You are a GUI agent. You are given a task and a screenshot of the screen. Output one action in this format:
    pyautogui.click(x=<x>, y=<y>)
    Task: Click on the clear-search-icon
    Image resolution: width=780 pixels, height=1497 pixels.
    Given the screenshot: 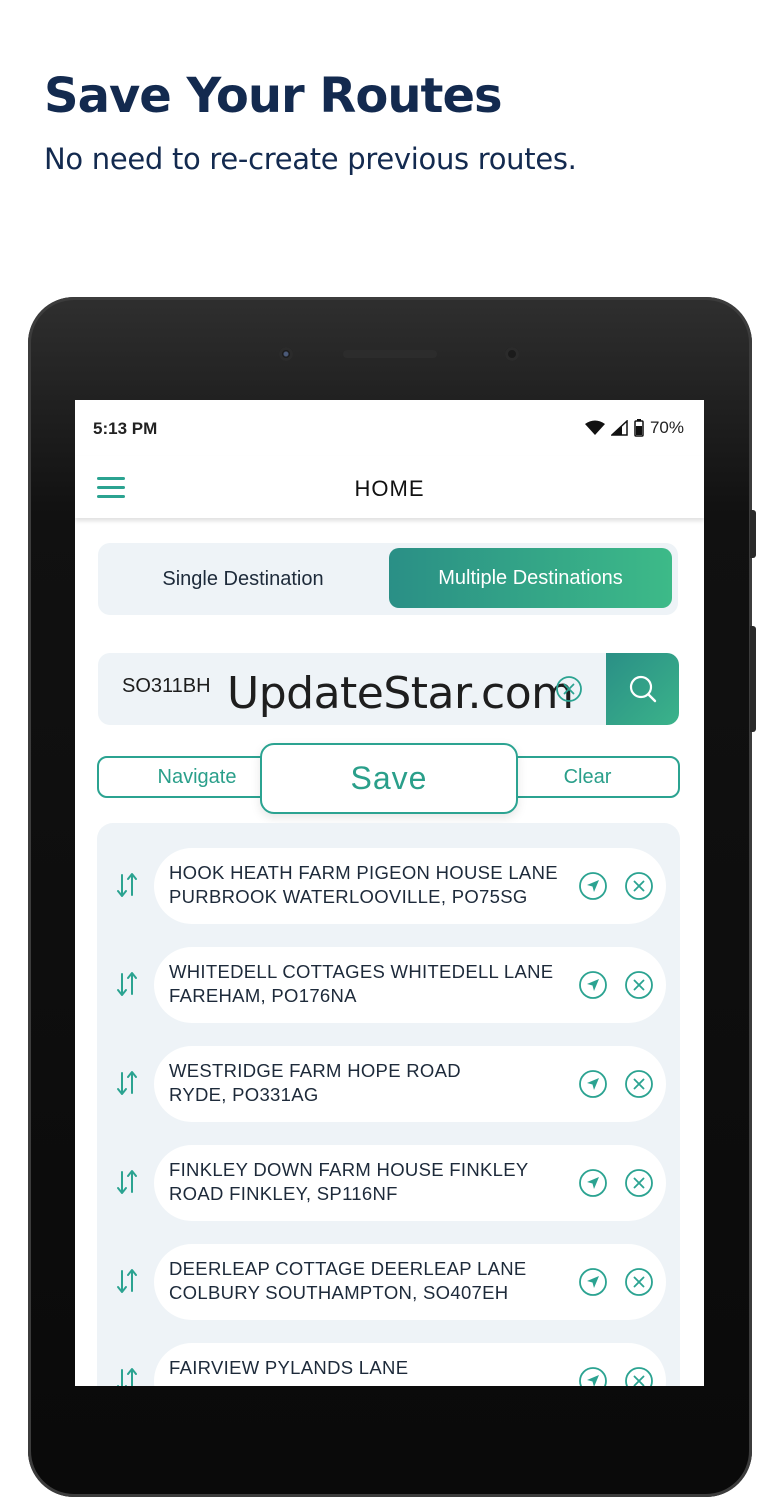 What is the action you would take?
    pyautogui.click(x=569, y=689)
    